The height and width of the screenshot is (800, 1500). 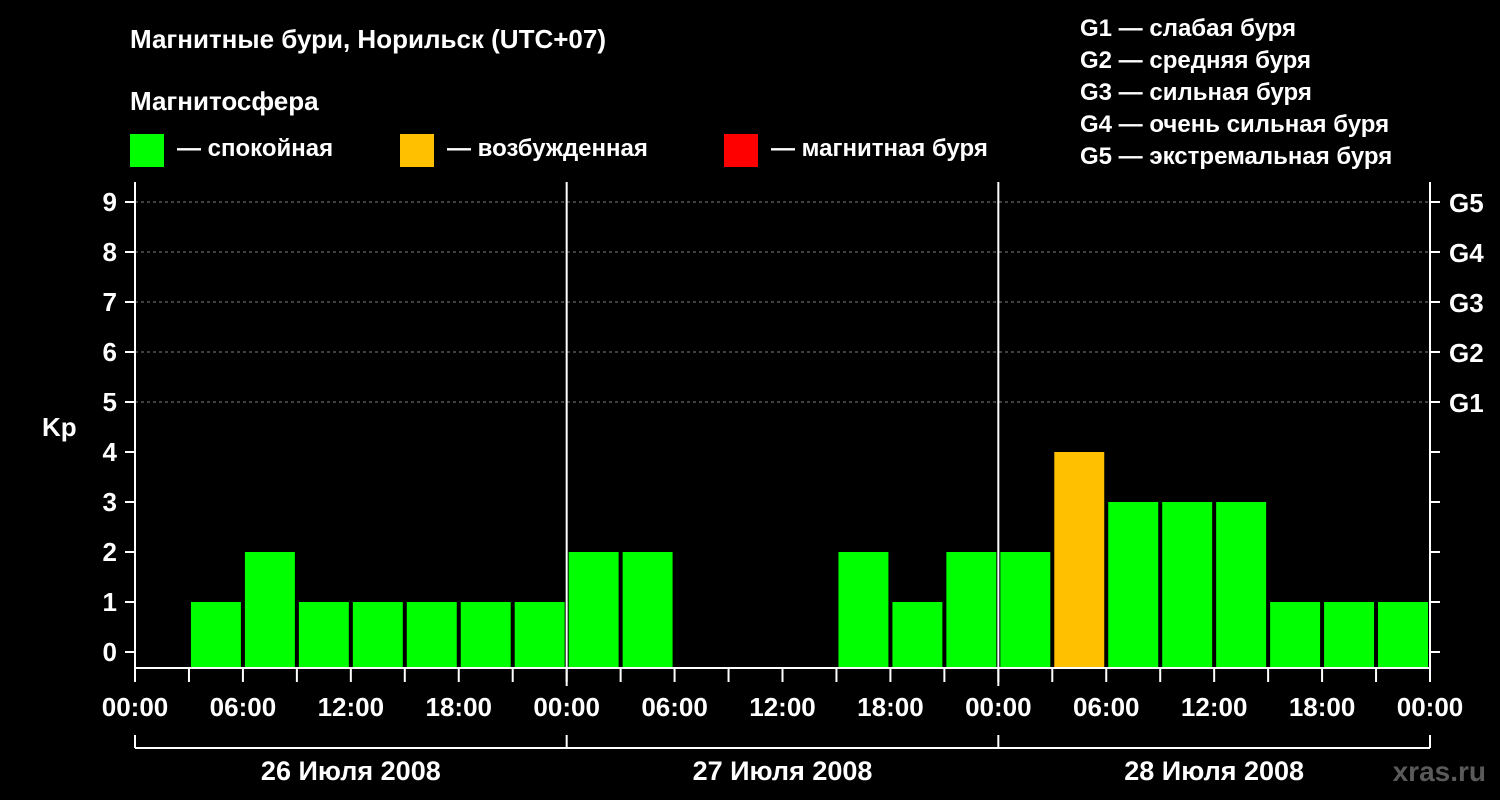 What do you see at coordinates (59, 427) in the screenshot?
I see `y-axis-label: Kp` at bounding box center [59, 427].